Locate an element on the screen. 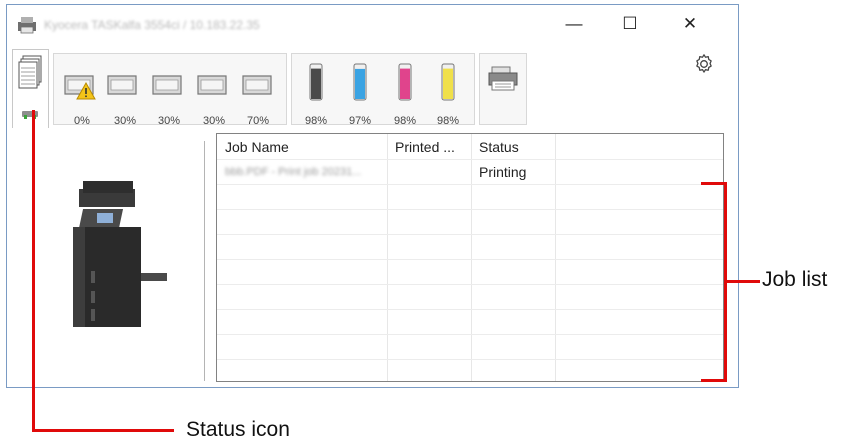 This screenshot has height=446, width=845. toner-black-icon is located at coordinates (316, 82).